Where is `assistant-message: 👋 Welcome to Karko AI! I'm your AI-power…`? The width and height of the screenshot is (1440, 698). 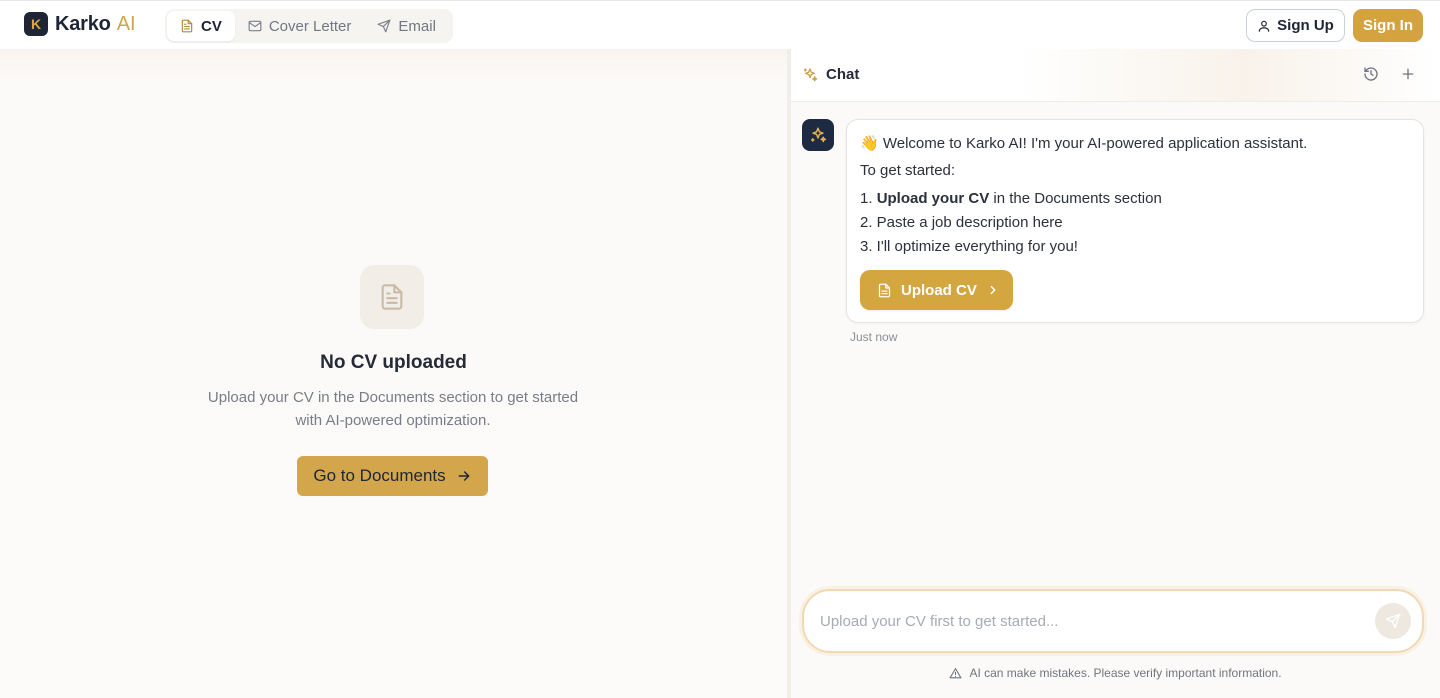
assistant-message: 👋 Welcome to Karko AI! I'm your AI-power… is located at coordinates (1135, 221).